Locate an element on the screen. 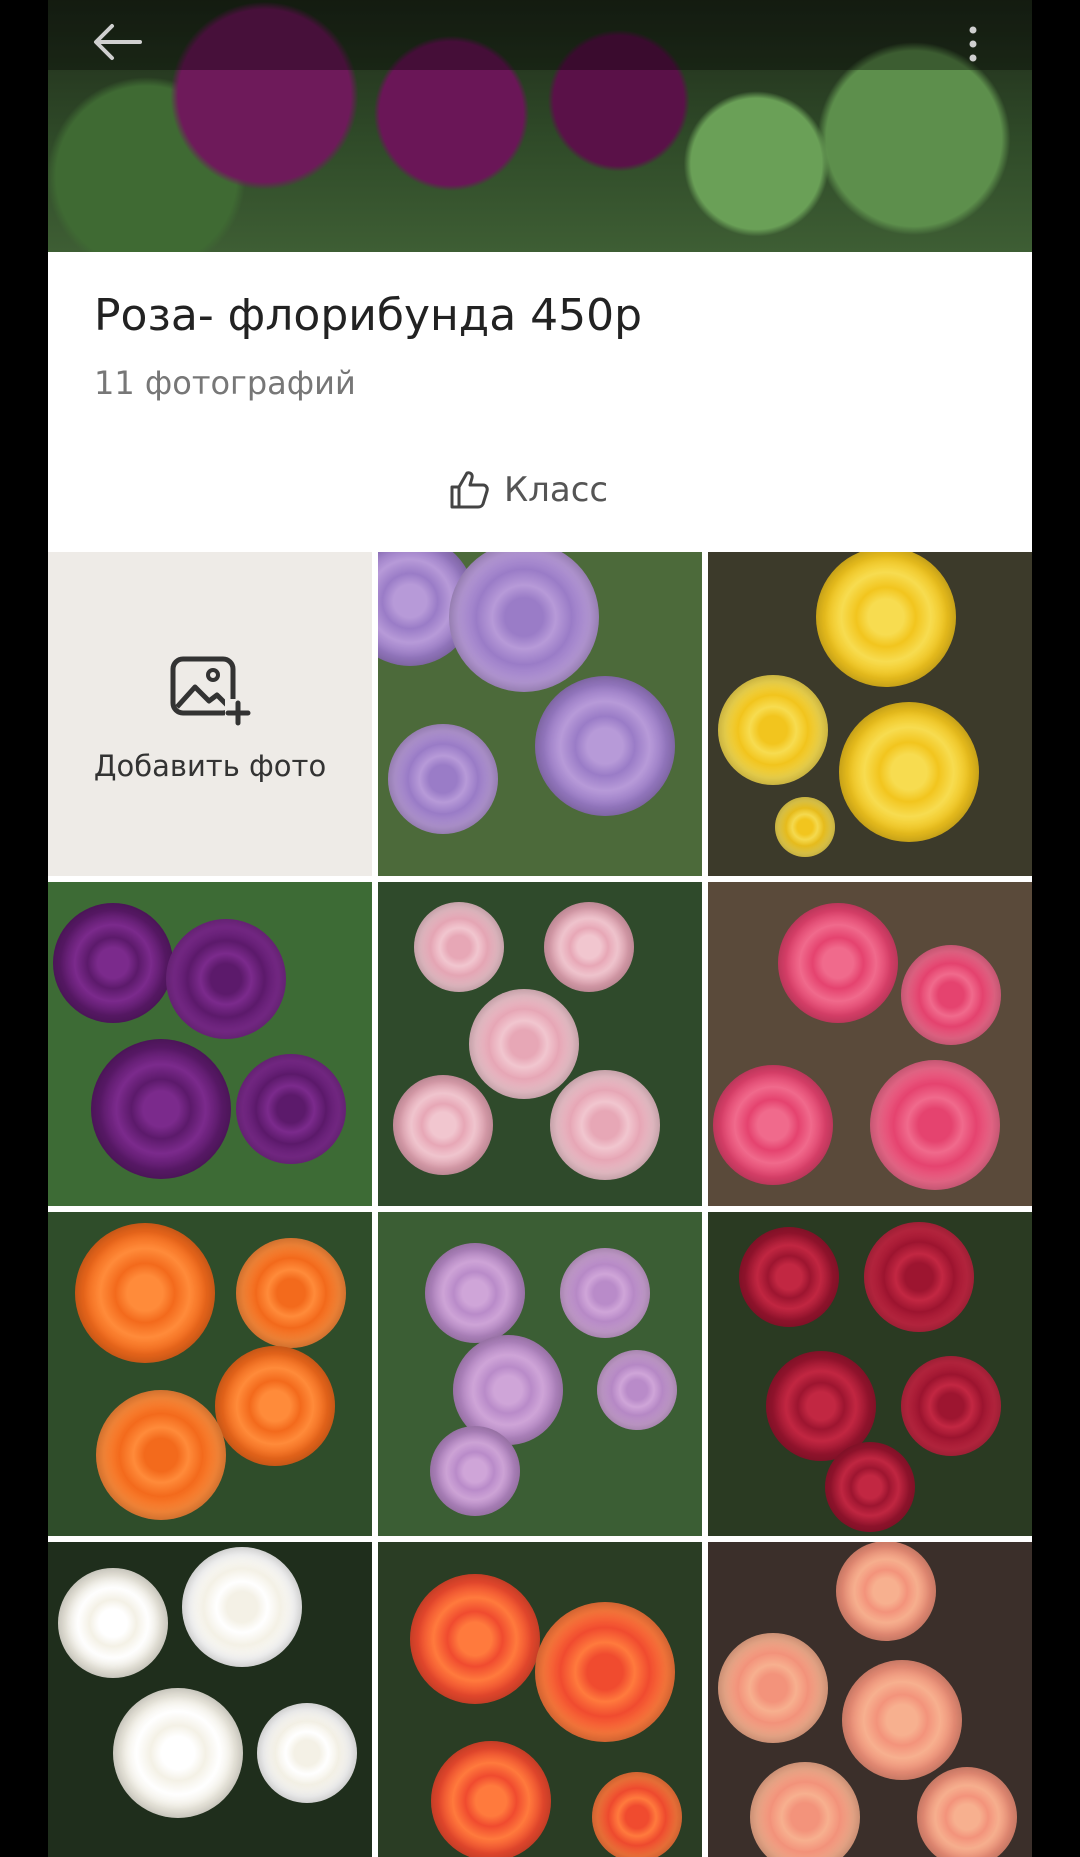 The height and width of the screenshot is (1857, 1080). arrow-left-icon is located at coordinates (117, 42).